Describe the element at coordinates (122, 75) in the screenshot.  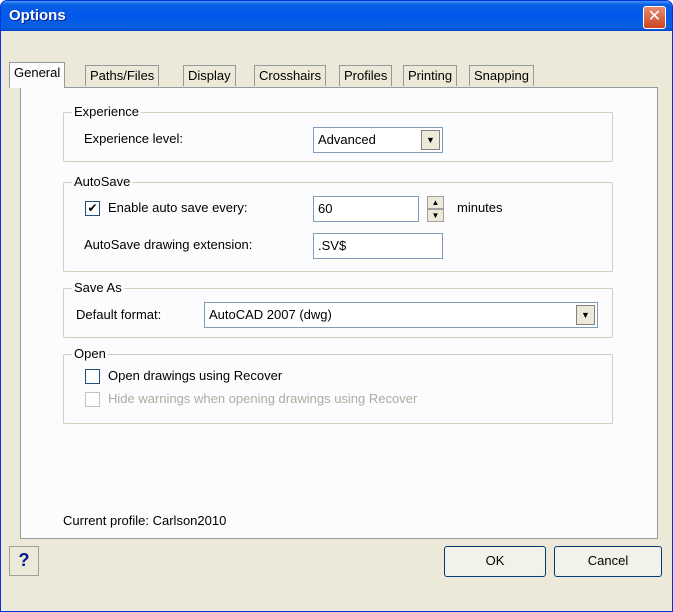
I see `tab-paths-files: Paths/Files` at that location.